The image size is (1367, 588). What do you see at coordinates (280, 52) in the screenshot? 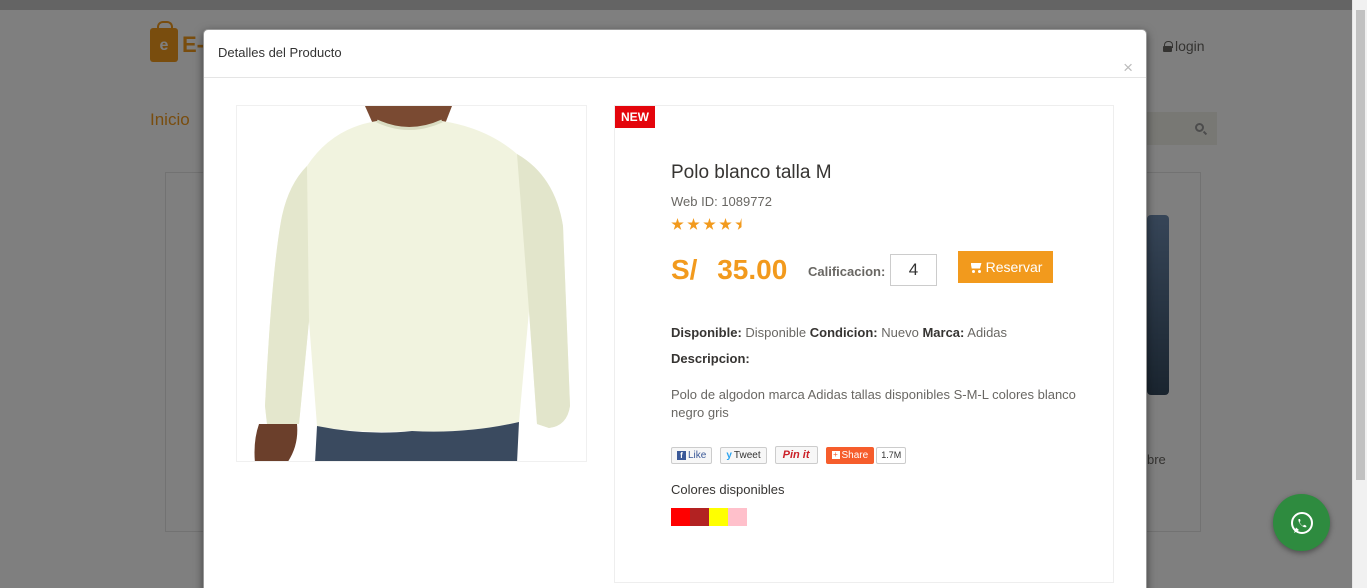
I see `modal-title: Detalles del Producto` at bounding box center [280, 52].